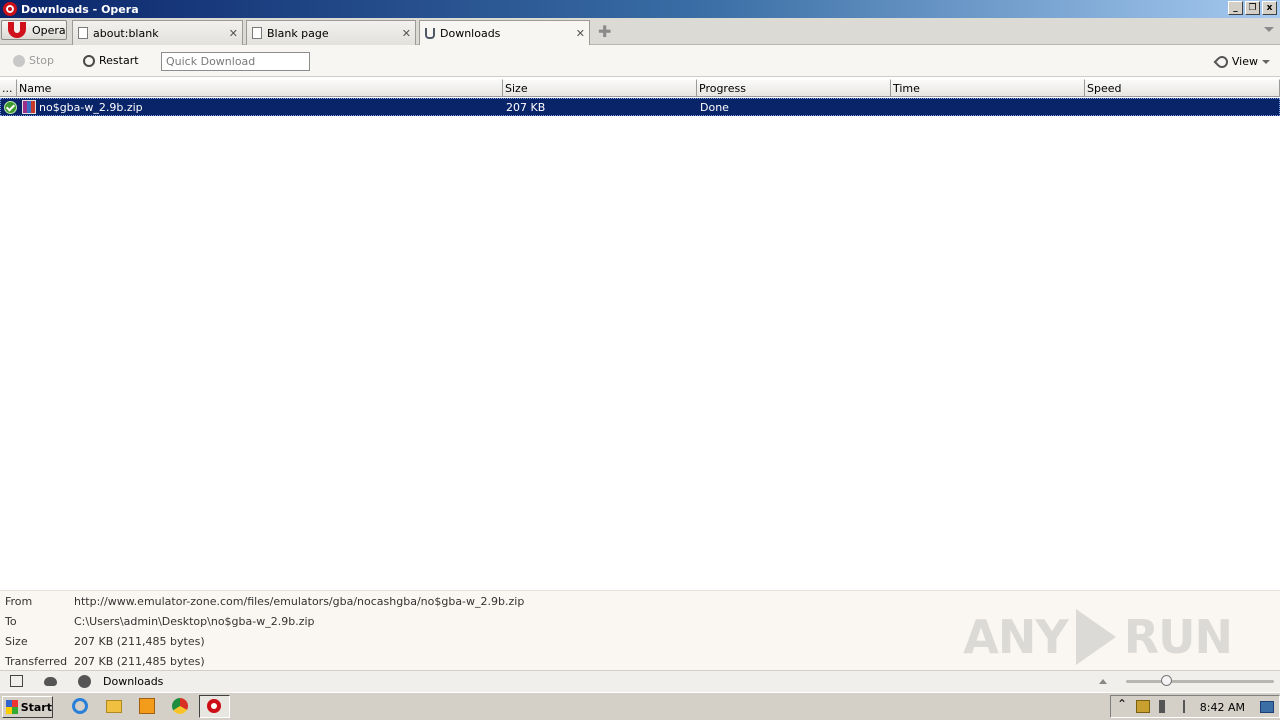  I want to click on system-tray: ⌃ 8:42 AM, so click(1195, 706).